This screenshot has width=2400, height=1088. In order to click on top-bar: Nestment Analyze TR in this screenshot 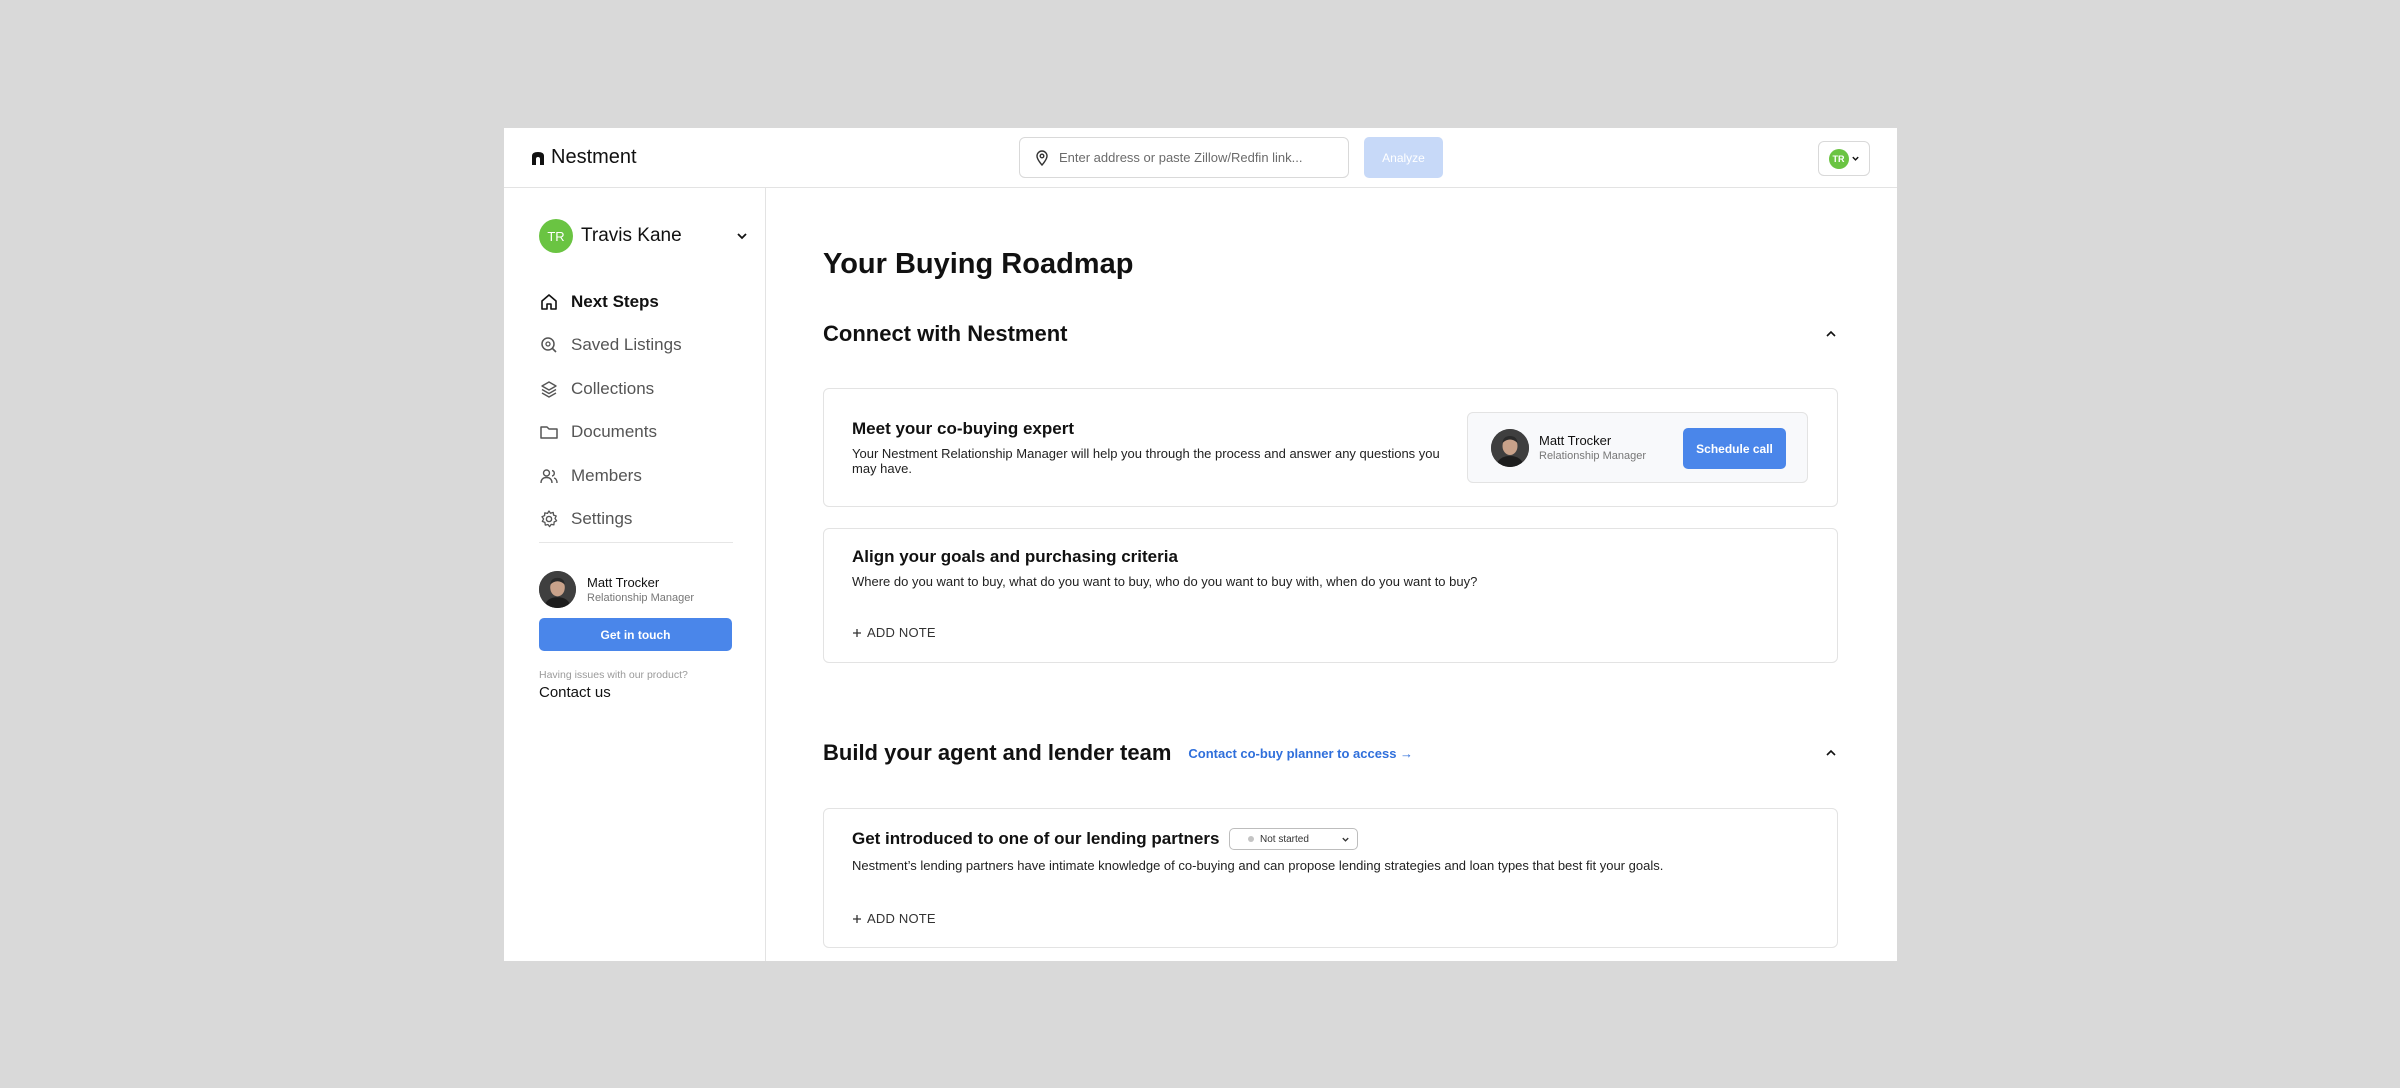, I will do `click(1200, 158)`.